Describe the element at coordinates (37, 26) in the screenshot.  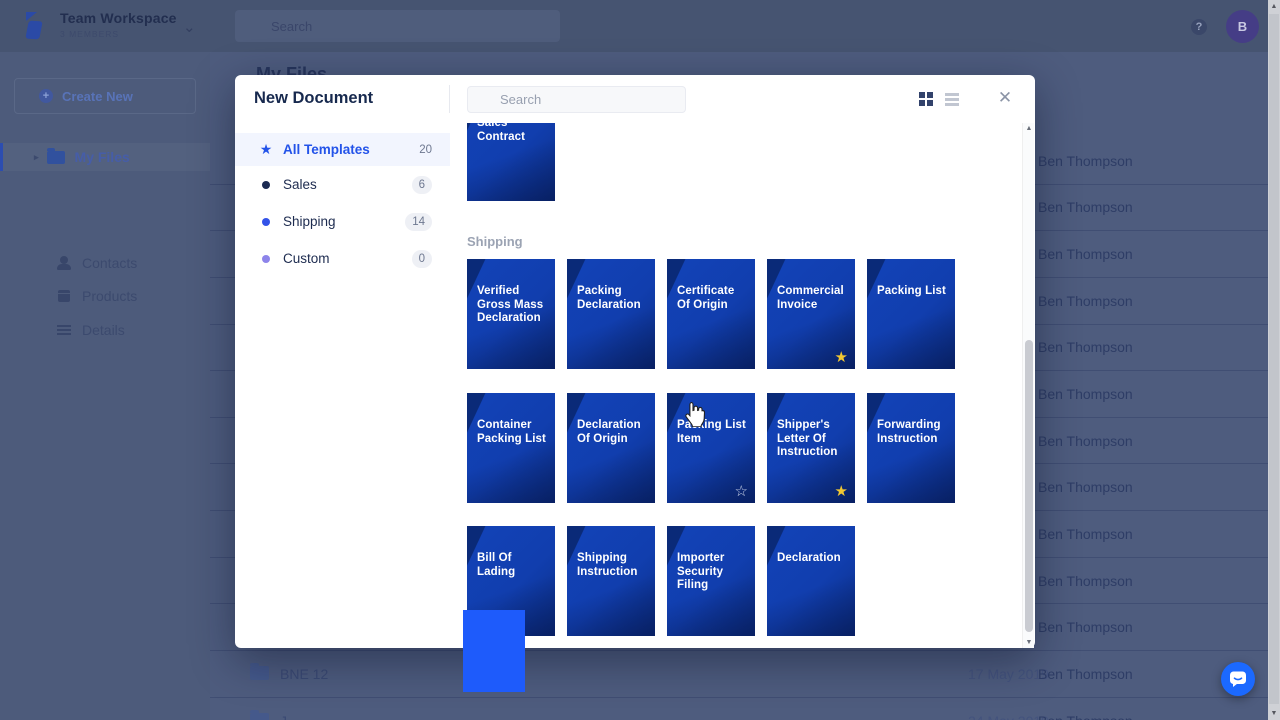
I see `app-logo-icon` at that location.